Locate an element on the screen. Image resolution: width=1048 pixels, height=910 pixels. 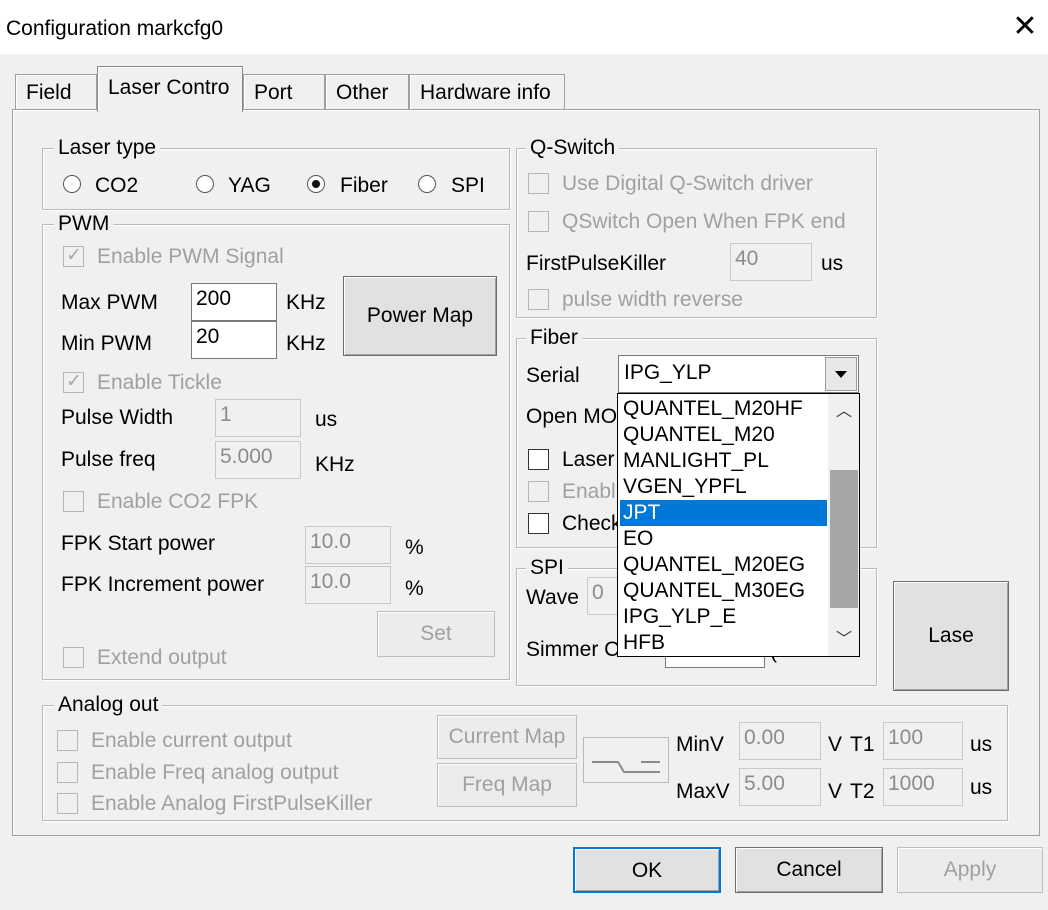
dropdown-option: QUANTEL_M20EG is located at coordinates (723, 565).